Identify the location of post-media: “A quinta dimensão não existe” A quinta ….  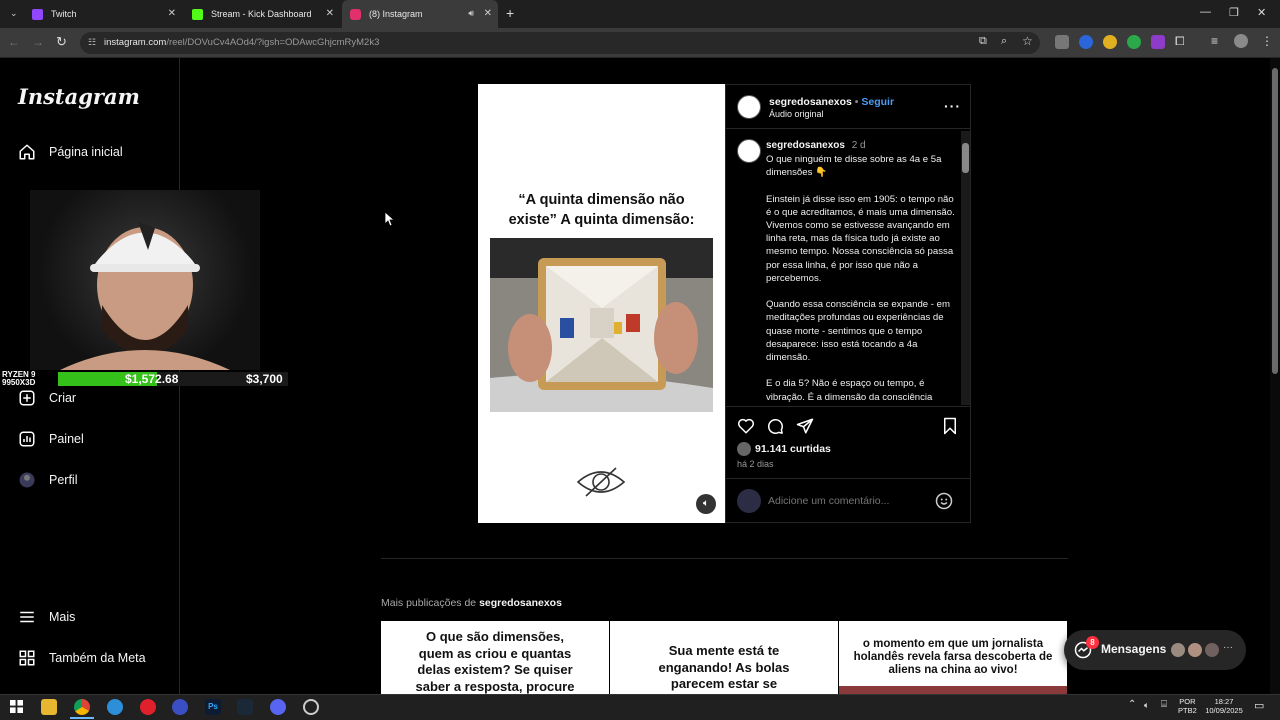
(601, 303).